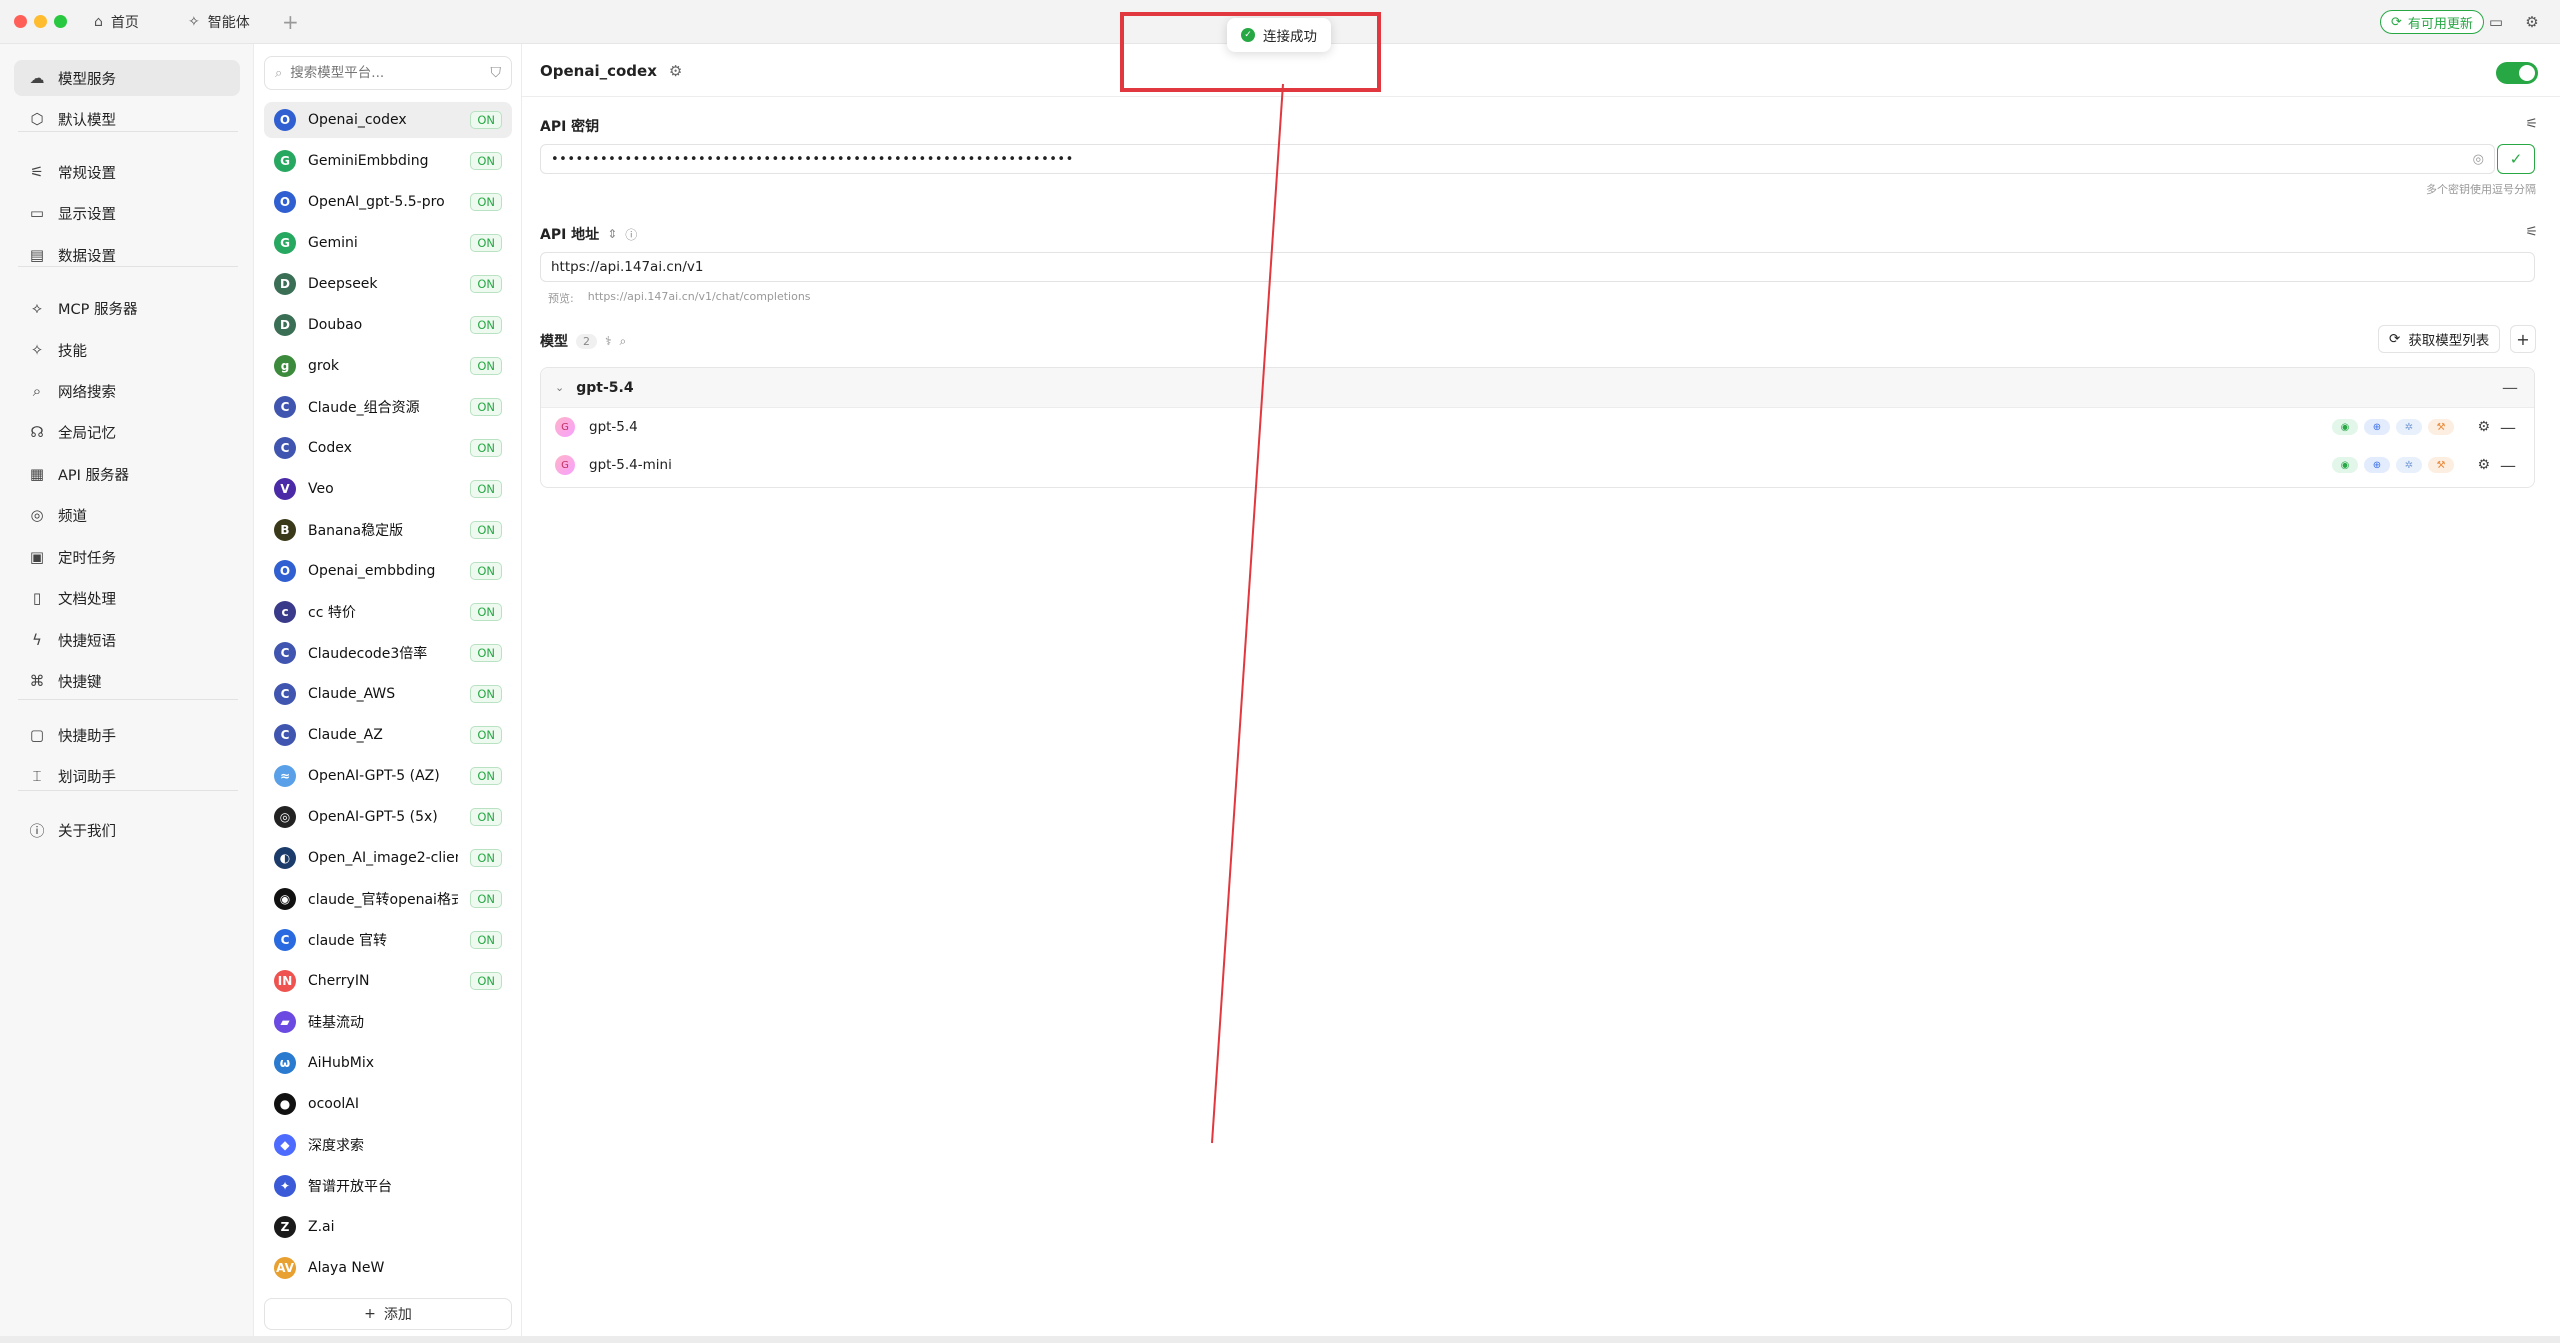 The height and width of the screenshot is (1343, 2560). What do you see at coordinates (285, 407) in the screenshot?
I see `provider-avatar: C` at bounding box center [285, 407].